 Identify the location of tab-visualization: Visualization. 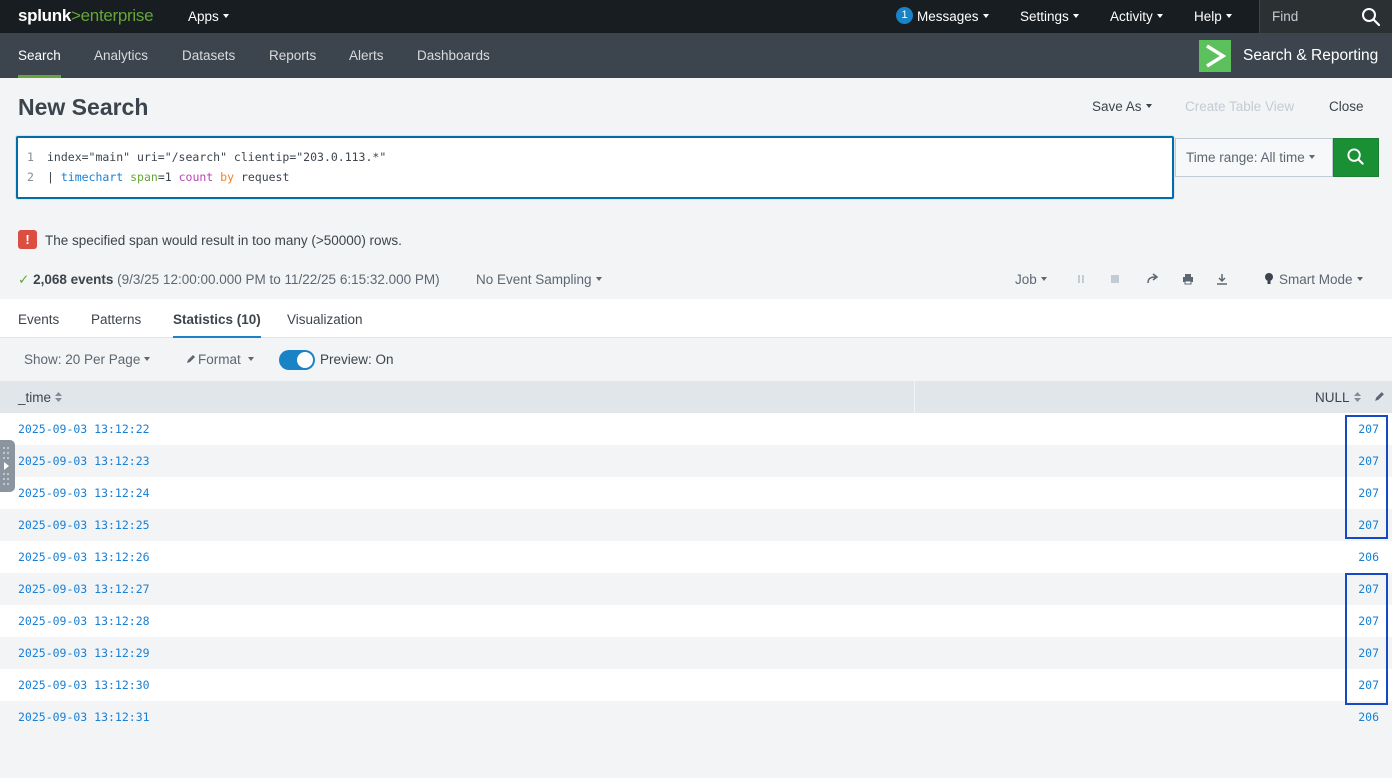
(325, 318).